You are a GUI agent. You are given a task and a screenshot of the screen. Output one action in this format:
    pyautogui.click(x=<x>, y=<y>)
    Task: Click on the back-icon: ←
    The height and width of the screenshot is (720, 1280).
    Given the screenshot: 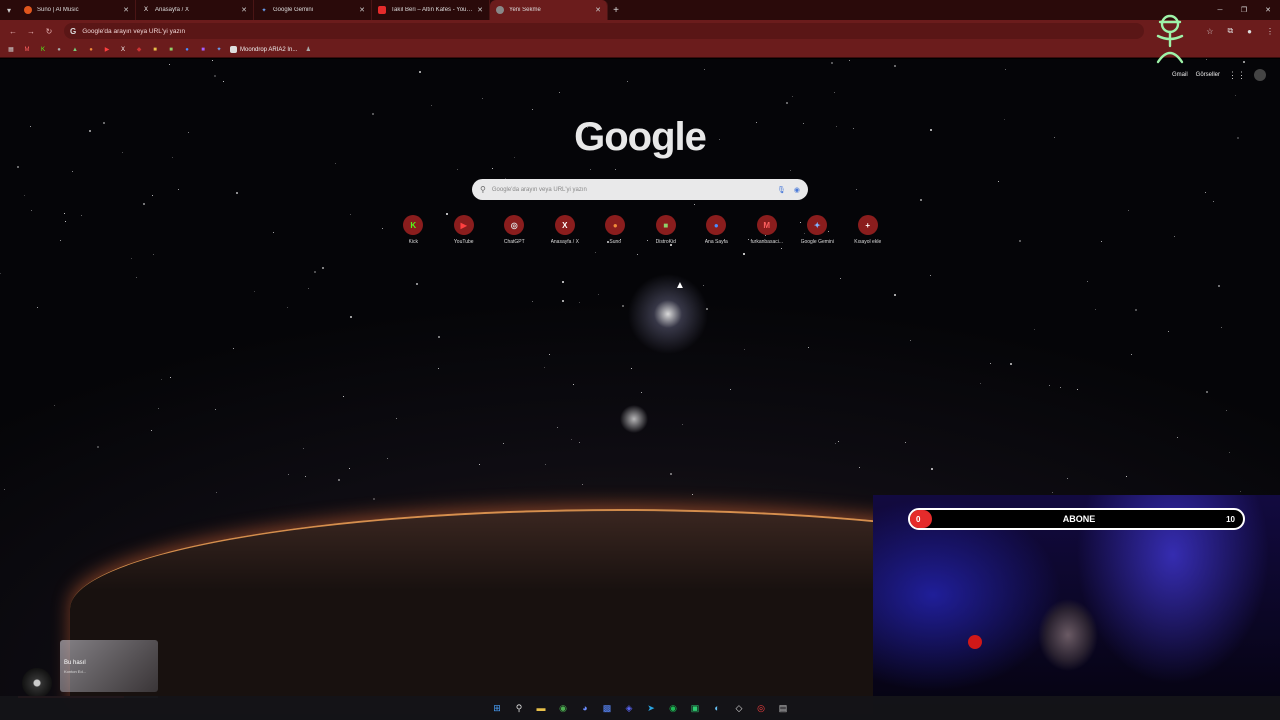 What is the action you would take?
    pyautogui.click(x=13, y=31)
    